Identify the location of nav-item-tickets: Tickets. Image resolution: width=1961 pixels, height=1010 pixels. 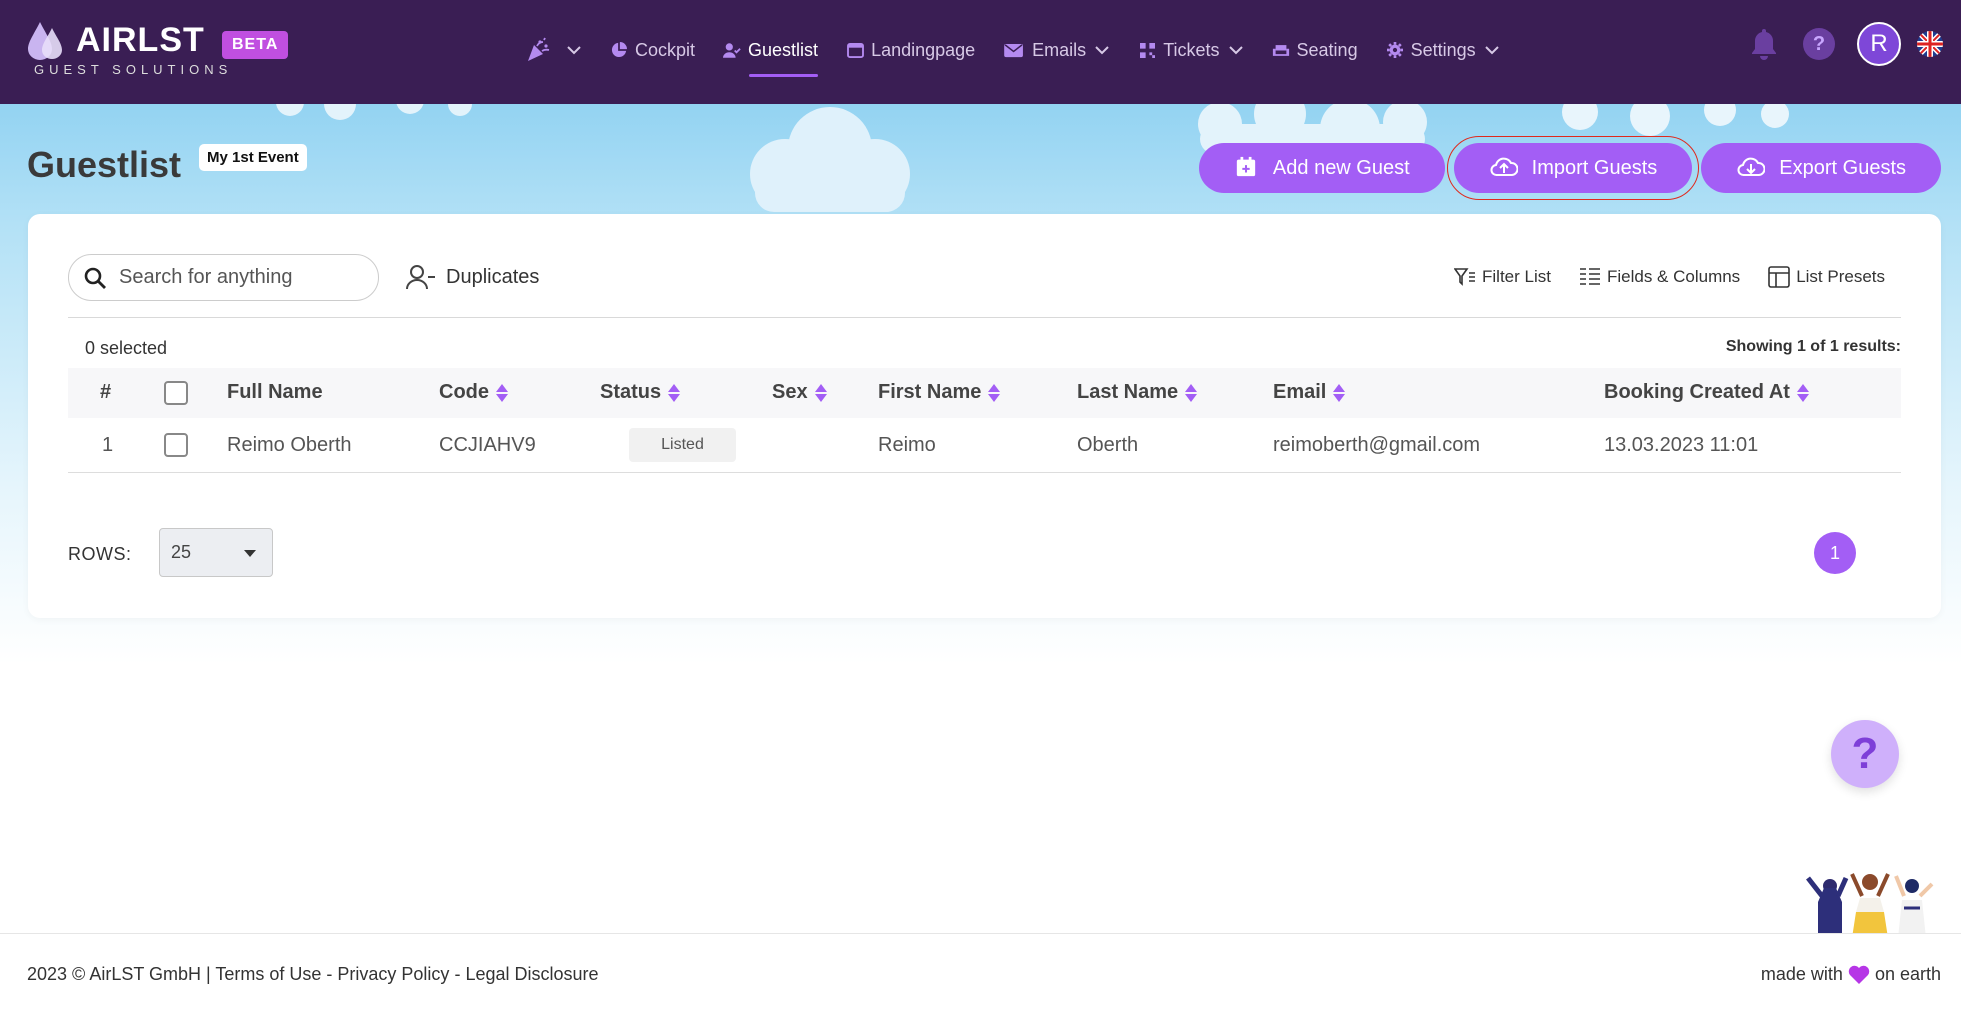
(1190, 50).